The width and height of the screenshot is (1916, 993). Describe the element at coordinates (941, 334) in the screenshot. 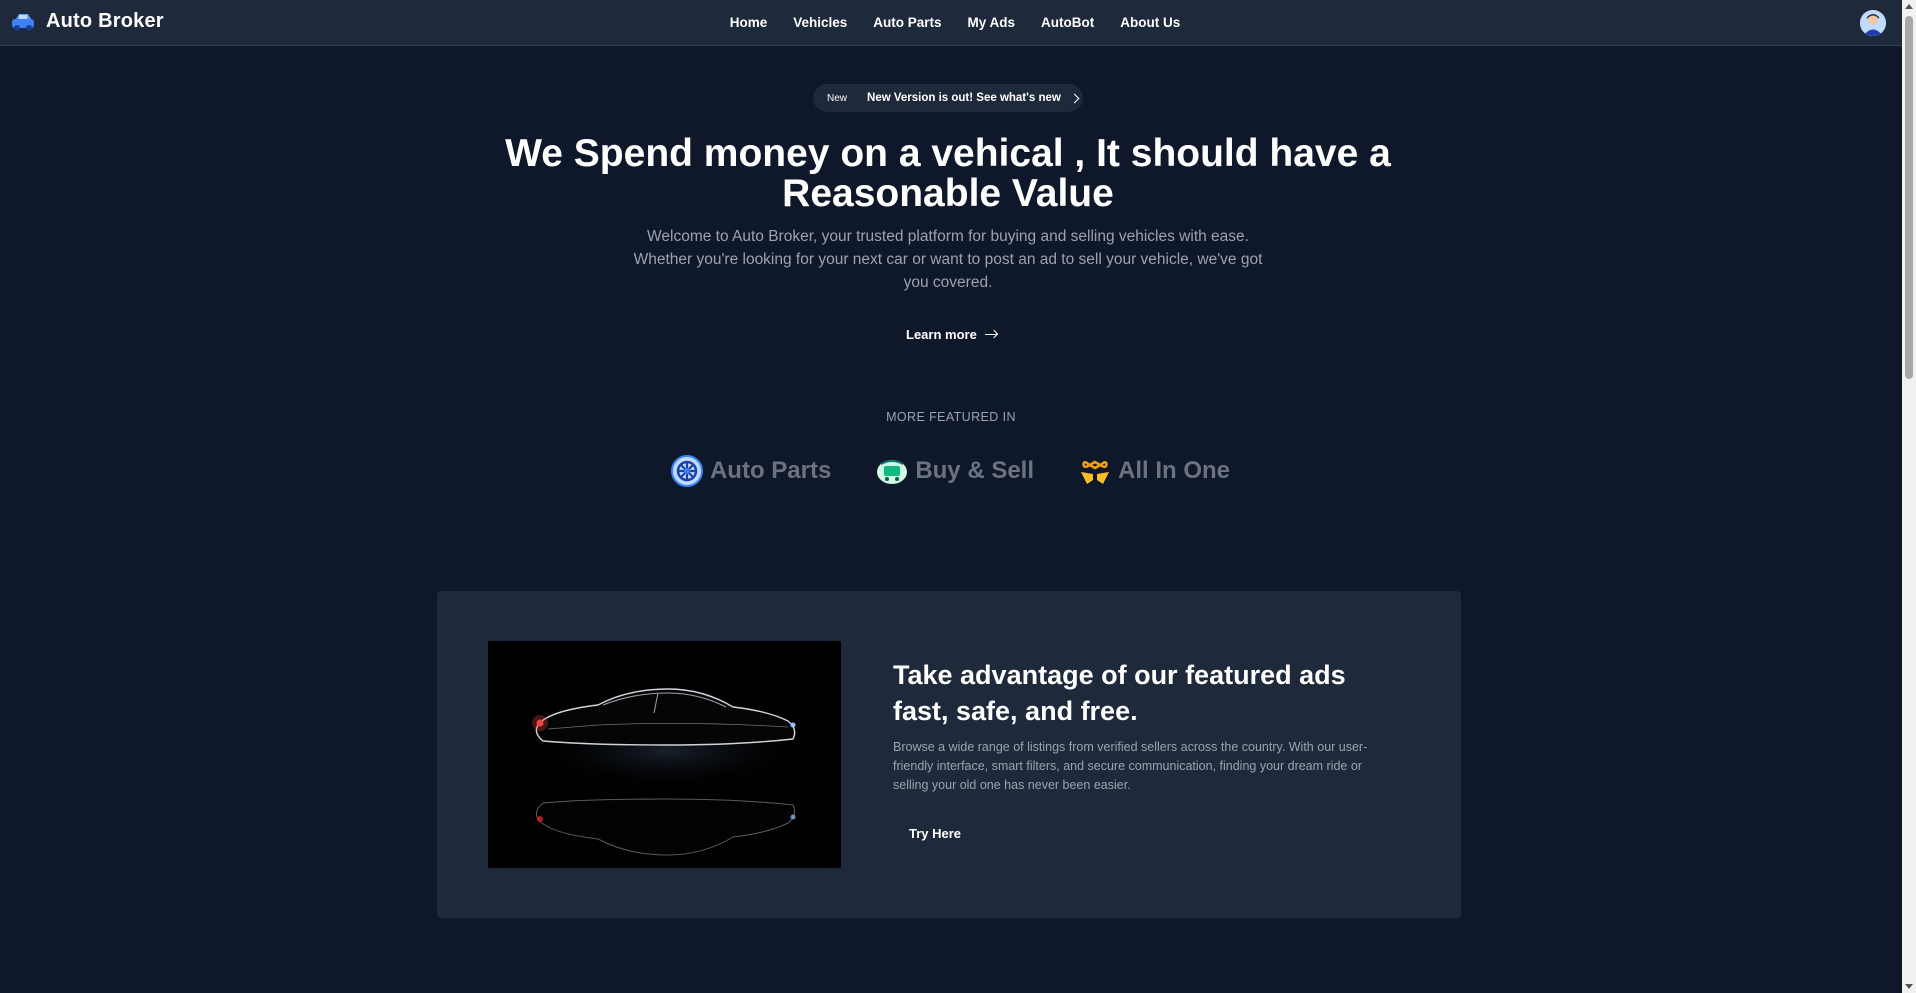

I see `learn-more-label: Learn more` at that location.